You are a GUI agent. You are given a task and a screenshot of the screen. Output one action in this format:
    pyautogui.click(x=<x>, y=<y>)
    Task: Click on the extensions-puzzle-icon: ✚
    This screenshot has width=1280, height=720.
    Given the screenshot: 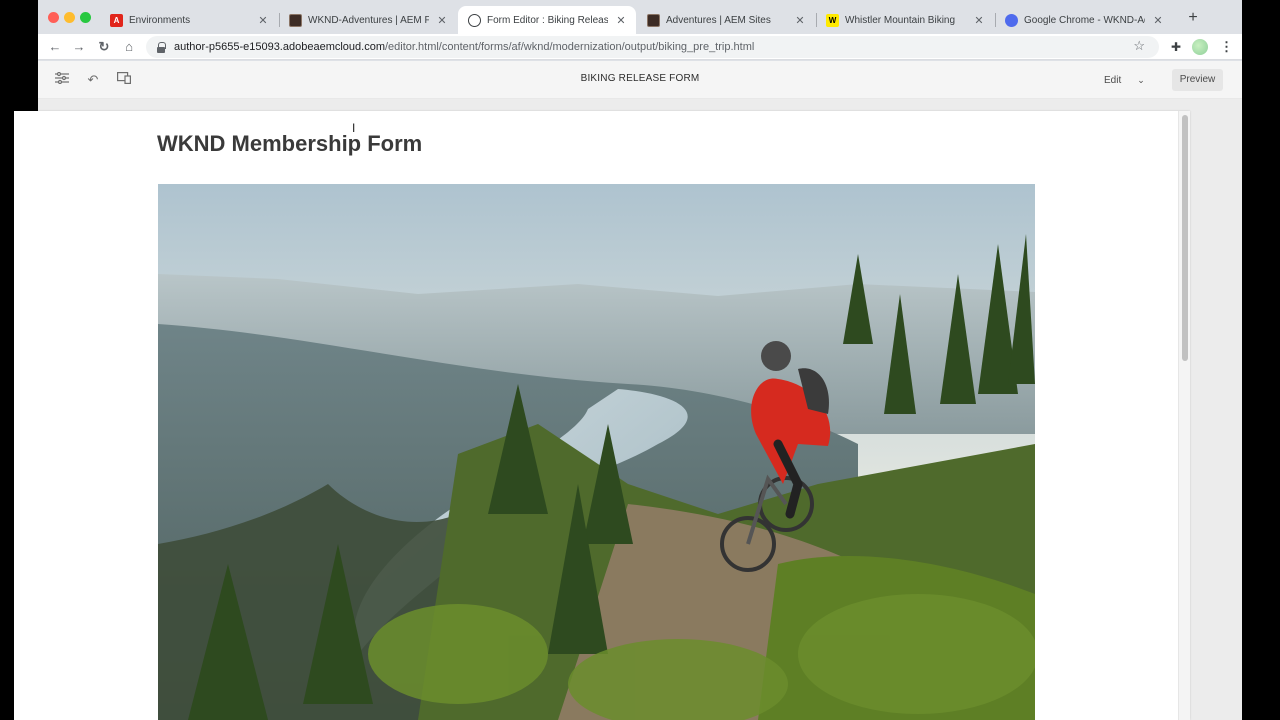 What is the action you would take?
    pyautogui.click(x=1176, y=47)
    